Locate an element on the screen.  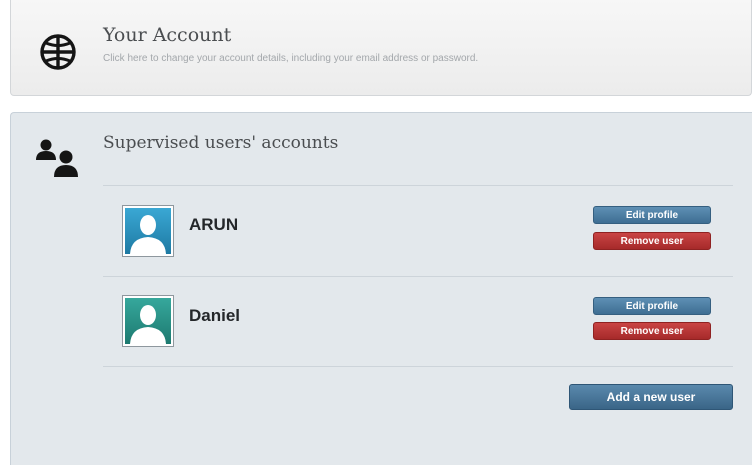
user-name-arun: ARUN is located at coordinates (214, 224).